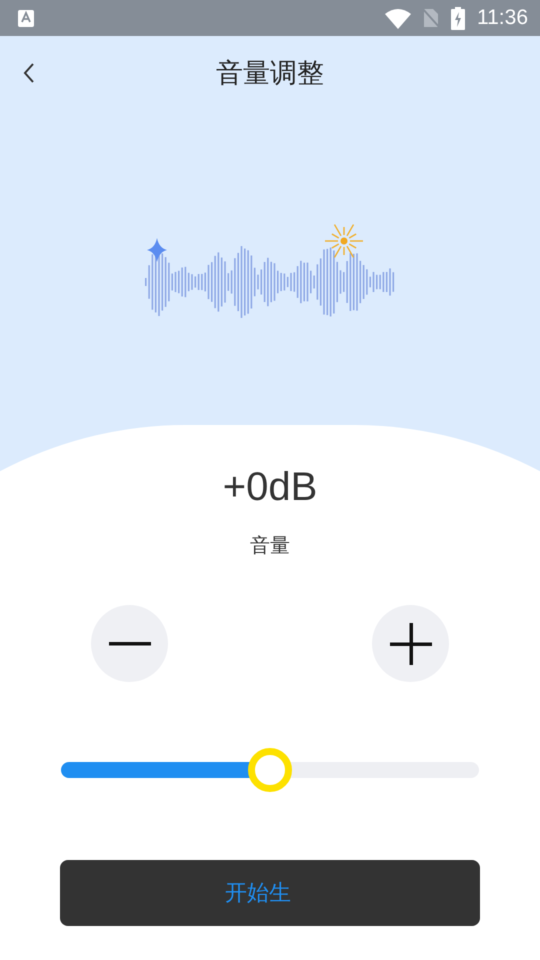 This screenshot has height=960, width=540. I want to click on volume-label: 音量, so click(270, 545).